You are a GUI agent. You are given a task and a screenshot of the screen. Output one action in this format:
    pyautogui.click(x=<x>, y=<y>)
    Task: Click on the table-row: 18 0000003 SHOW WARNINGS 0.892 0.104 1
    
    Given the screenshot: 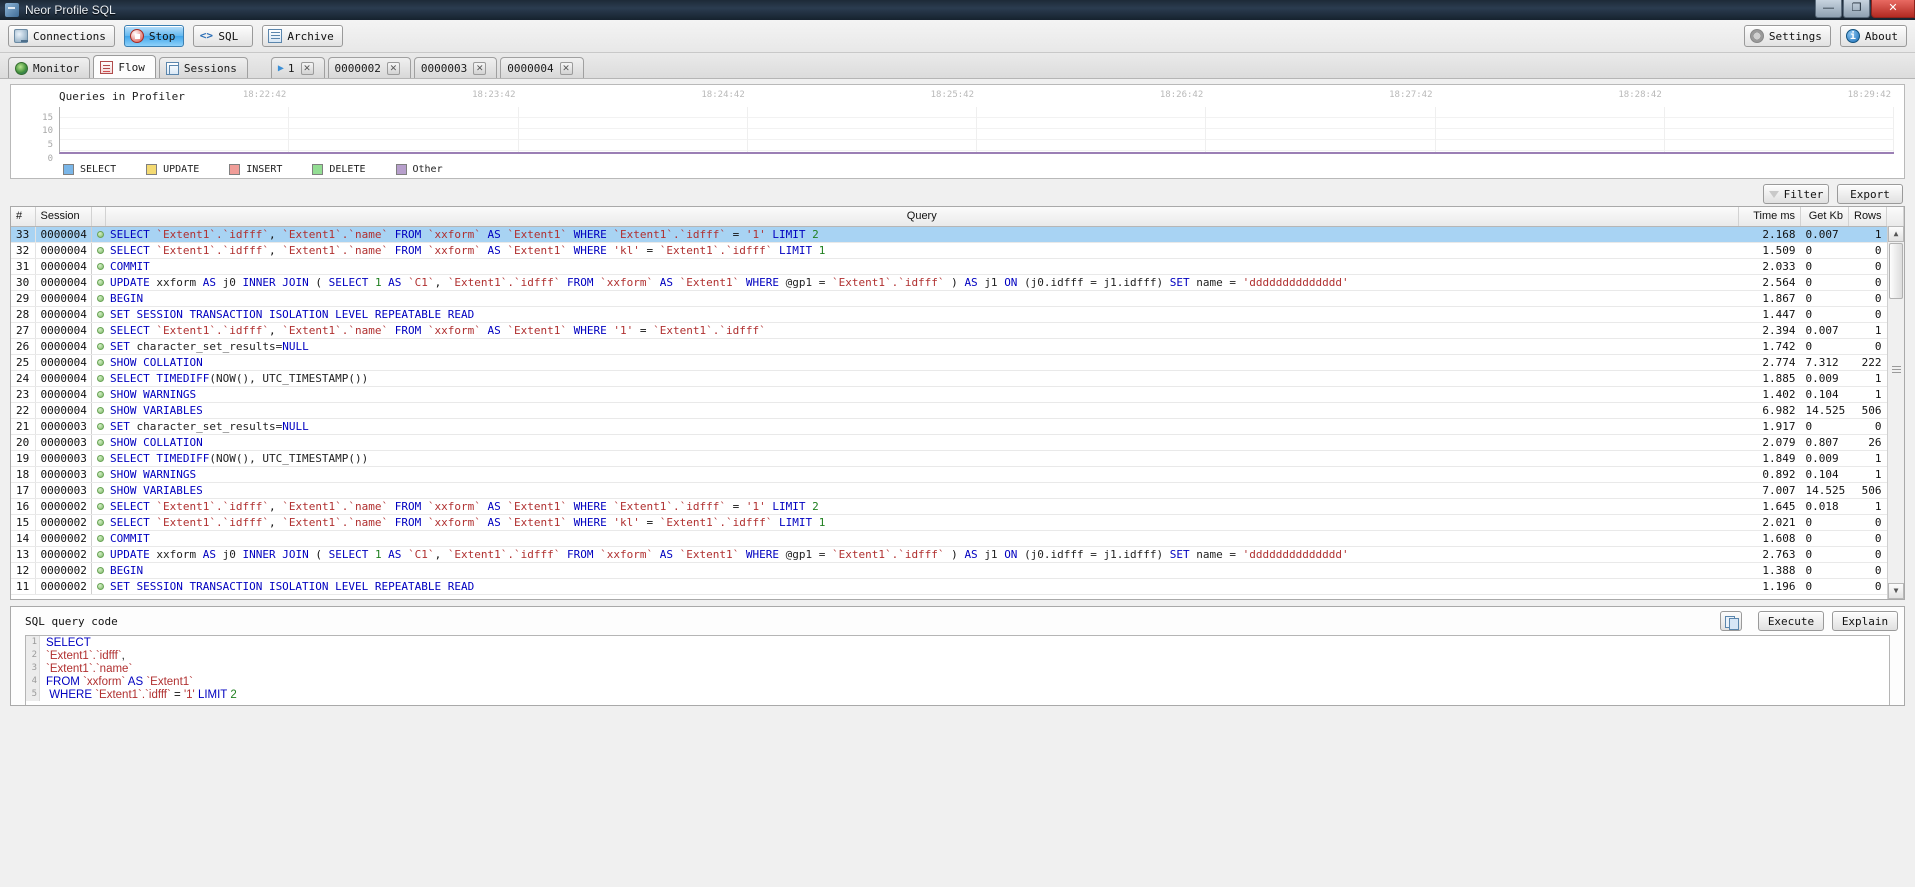 What is the action you would take?
    pyautogui.click(x=957, y=474)
    